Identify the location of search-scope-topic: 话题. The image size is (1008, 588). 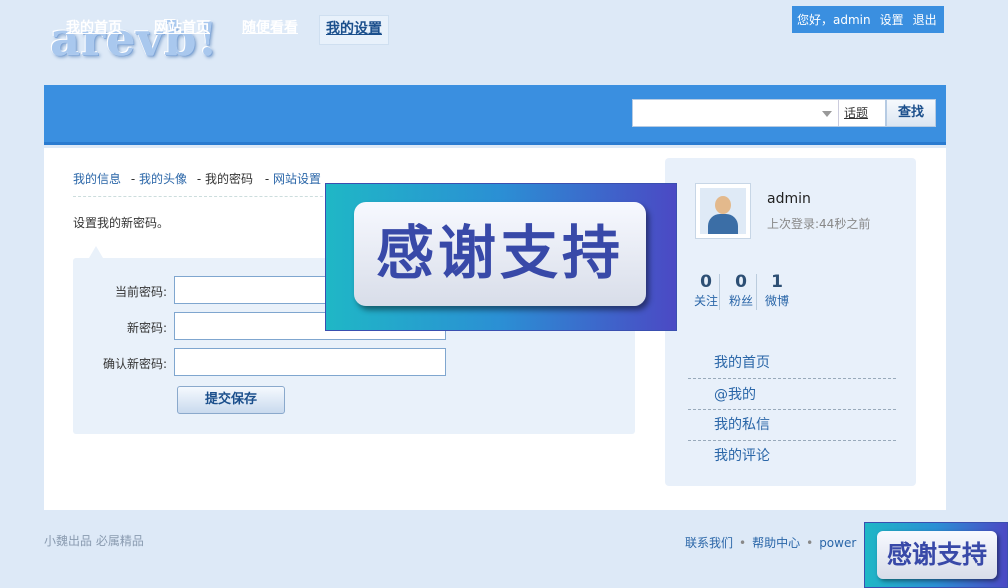
(853, 113).